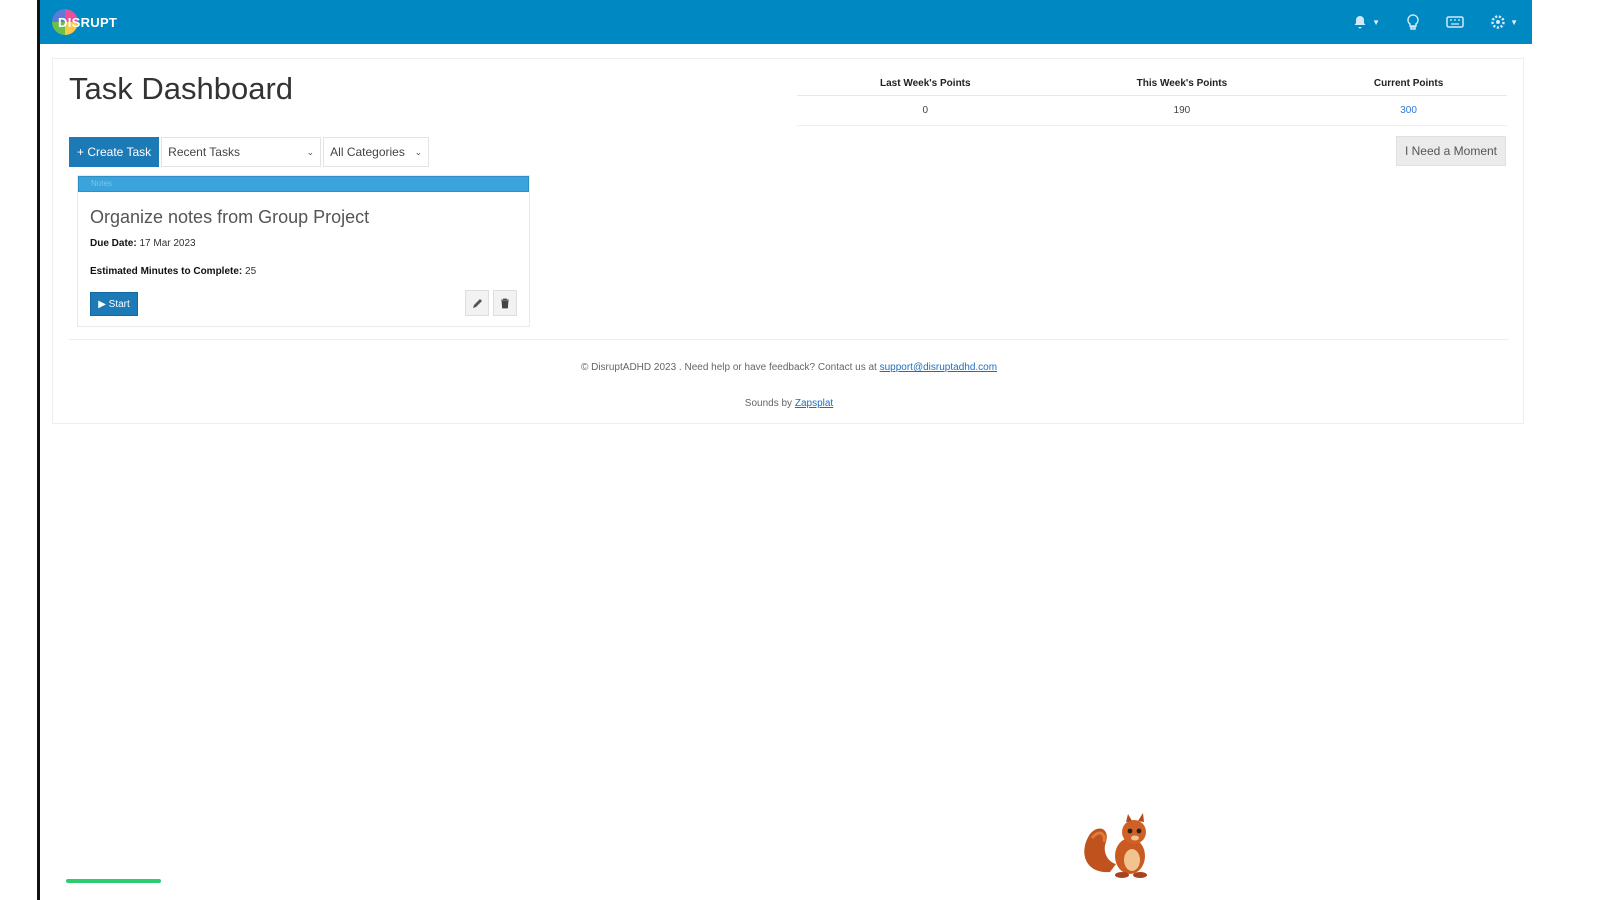 The height and width of the screenshot is (900, 1600). Describe the element at coordinates (789, 339) in the screenshot. I see `footer-divider` at that location.